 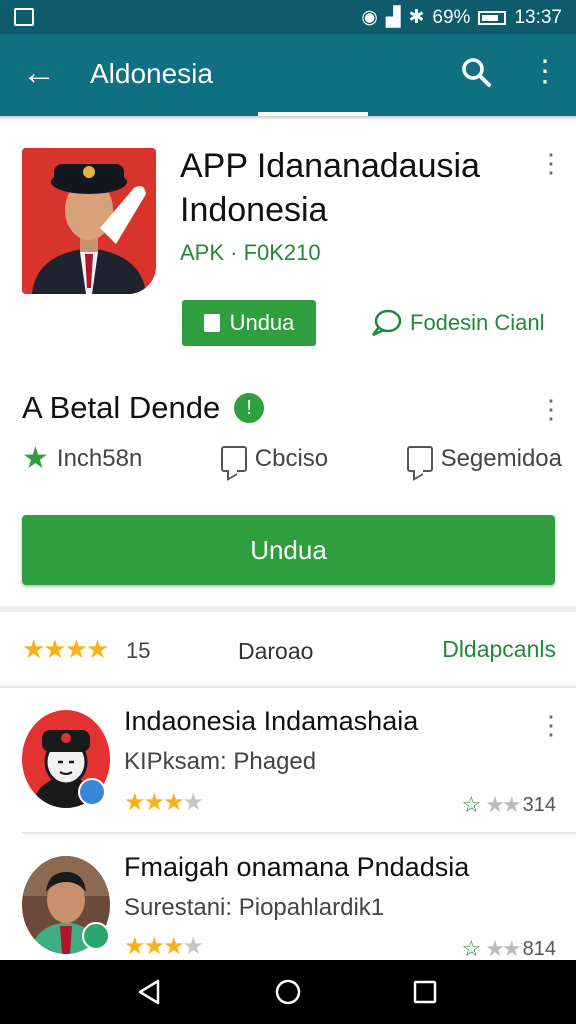 I want to click on arrow-back-icon: ←, so click(x=39, y=73).